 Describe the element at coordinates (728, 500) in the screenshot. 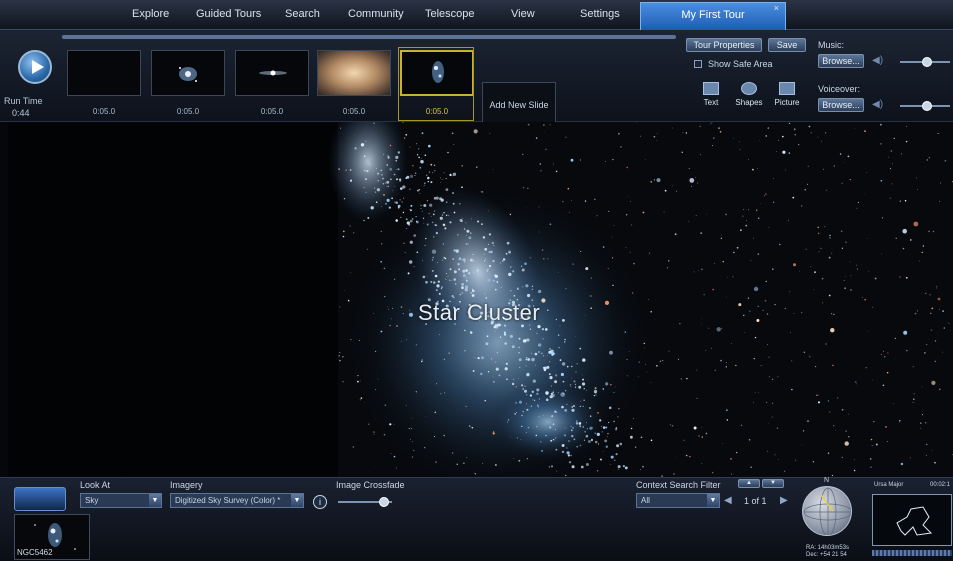

I see `previous-page-icon: ◀` at that location.